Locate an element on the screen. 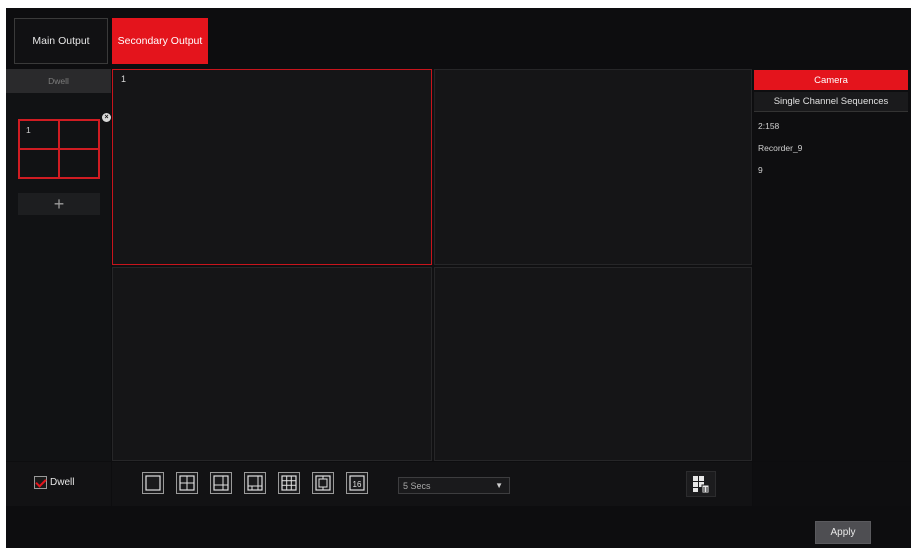 This screenshot has height=550, width=913. list-item: 9 is located at coordinates (780, 174).